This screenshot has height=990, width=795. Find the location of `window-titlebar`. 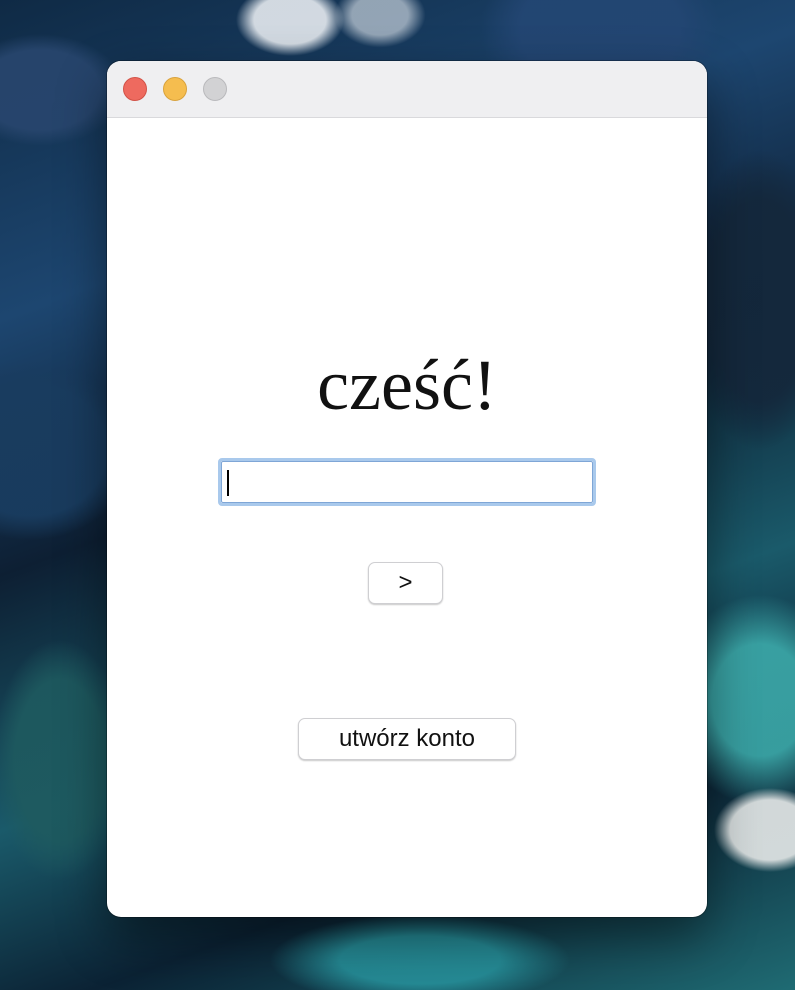

window-titlebar is located at coordinates (407, 89).